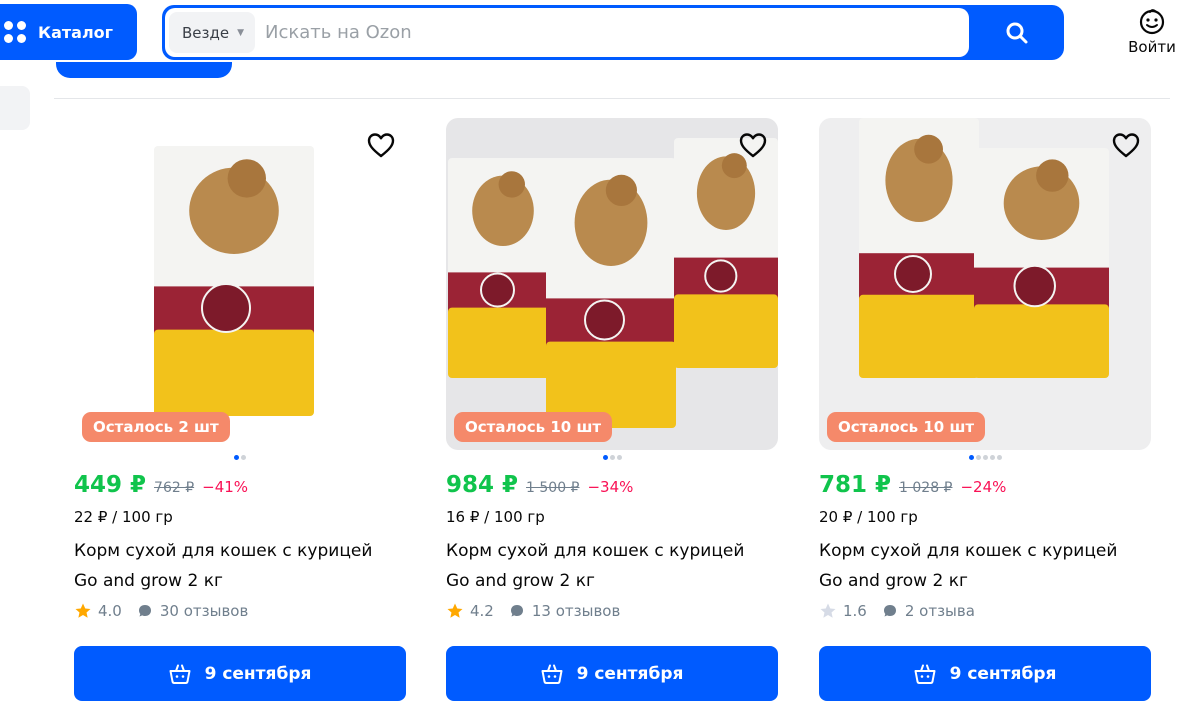  What do you see at coordinates (605, 32) in the screenshot?
I see `search-input` at bounding box center [605, 32].